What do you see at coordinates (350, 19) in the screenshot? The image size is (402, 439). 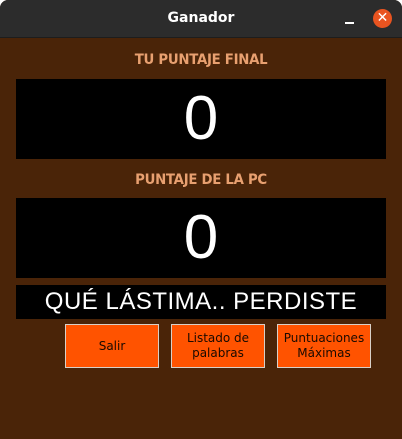 I see `minimize-icon` at bounding box center [350, 19].